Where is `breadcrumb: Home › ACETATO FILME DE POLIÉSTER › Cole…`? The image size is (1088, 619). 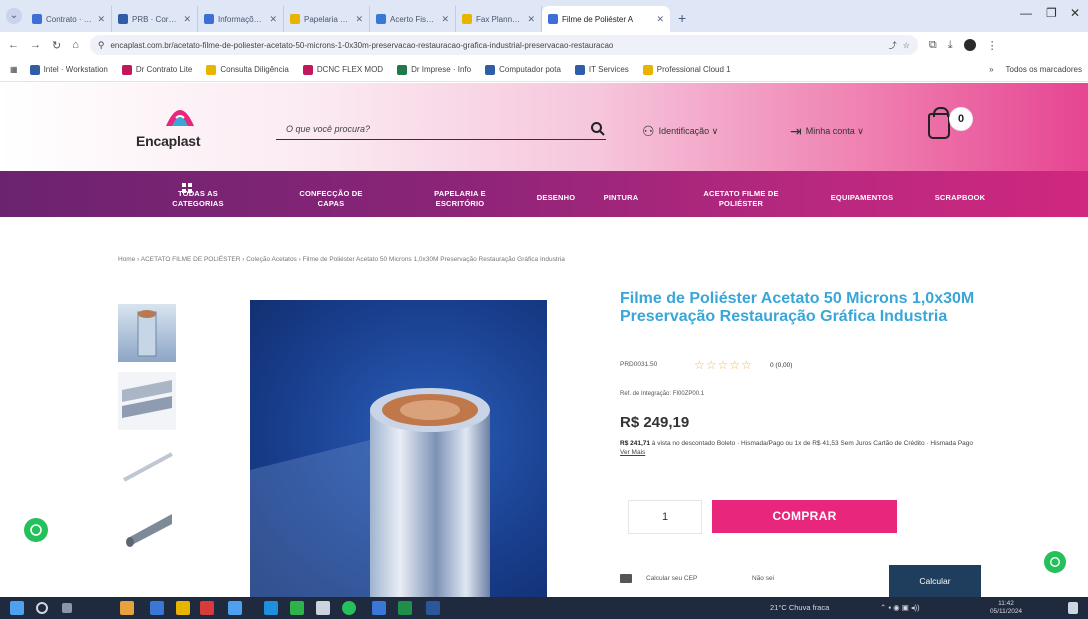 breadcrumb: Home › ACETATO FILME DE POLIÉSTER › Cole… is located at coordinates (341, 259).